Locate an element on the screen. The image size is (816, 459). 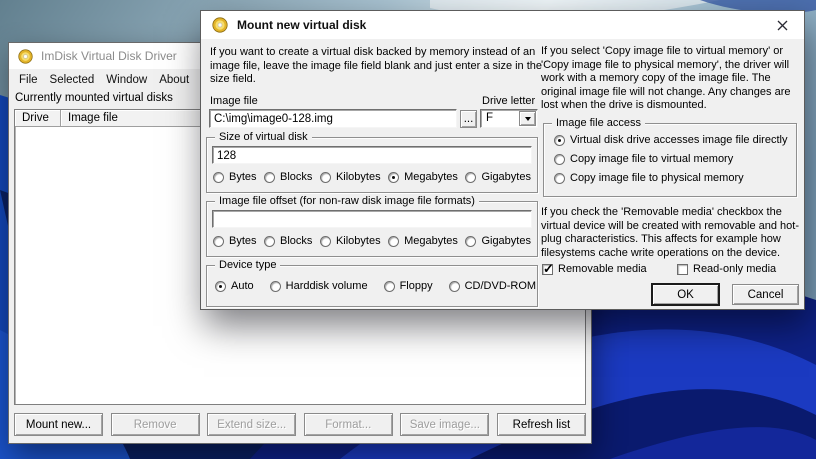
image-file-label: Image file is located at coordinates (234, 101).